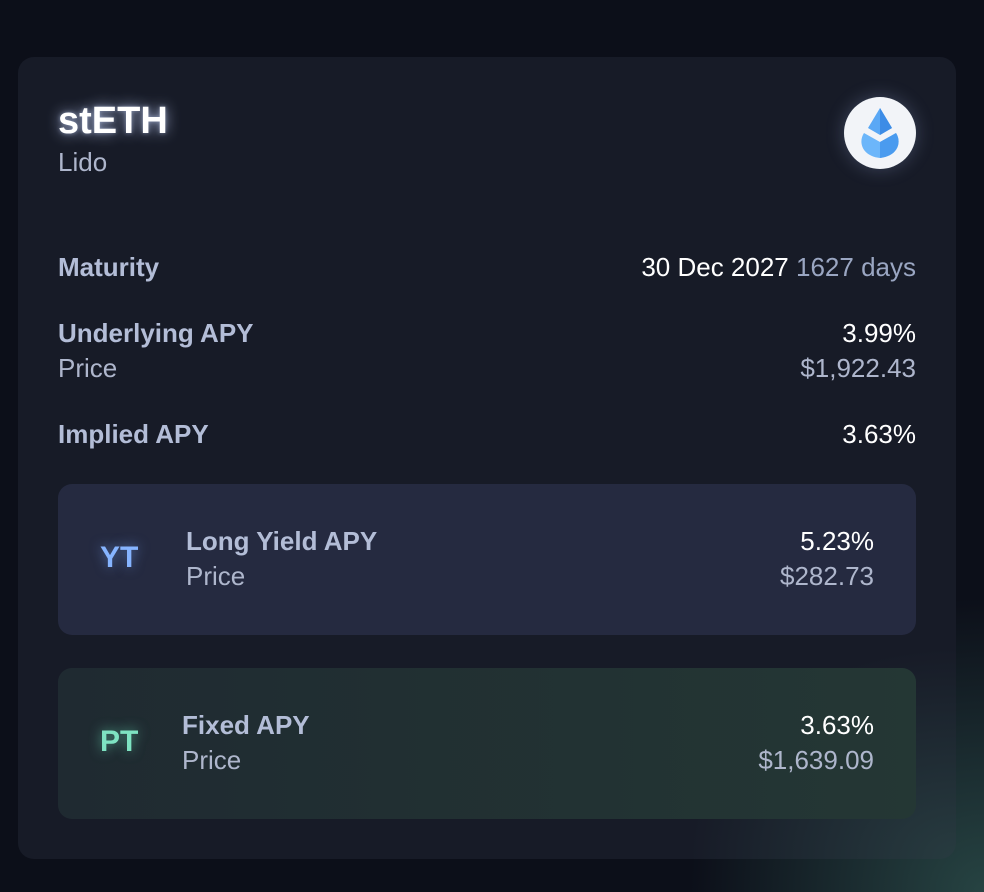 The image size is (984, 892). Describe the element at coordinates (858, 368) in the screenshot. I see `underlying-price-value: $1,922.43` at that location.